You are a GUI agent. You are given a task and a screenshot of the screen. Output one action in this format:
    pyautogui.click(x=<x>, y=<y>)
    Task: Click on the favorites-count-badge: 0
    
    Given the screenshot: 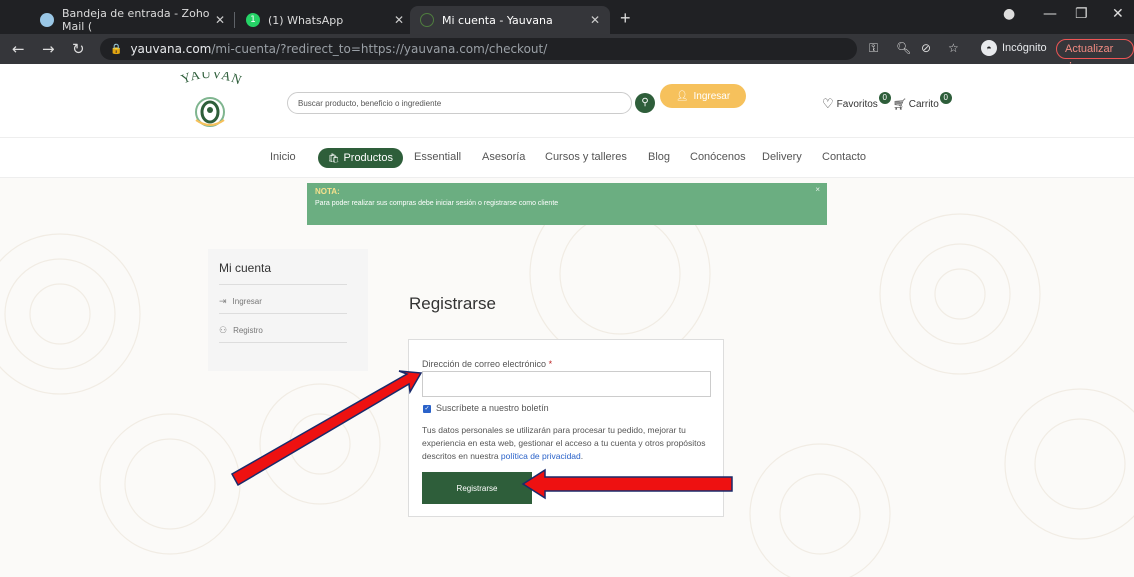 What is the action you would take?
    pyautogui.click(x=884, y=98)
    